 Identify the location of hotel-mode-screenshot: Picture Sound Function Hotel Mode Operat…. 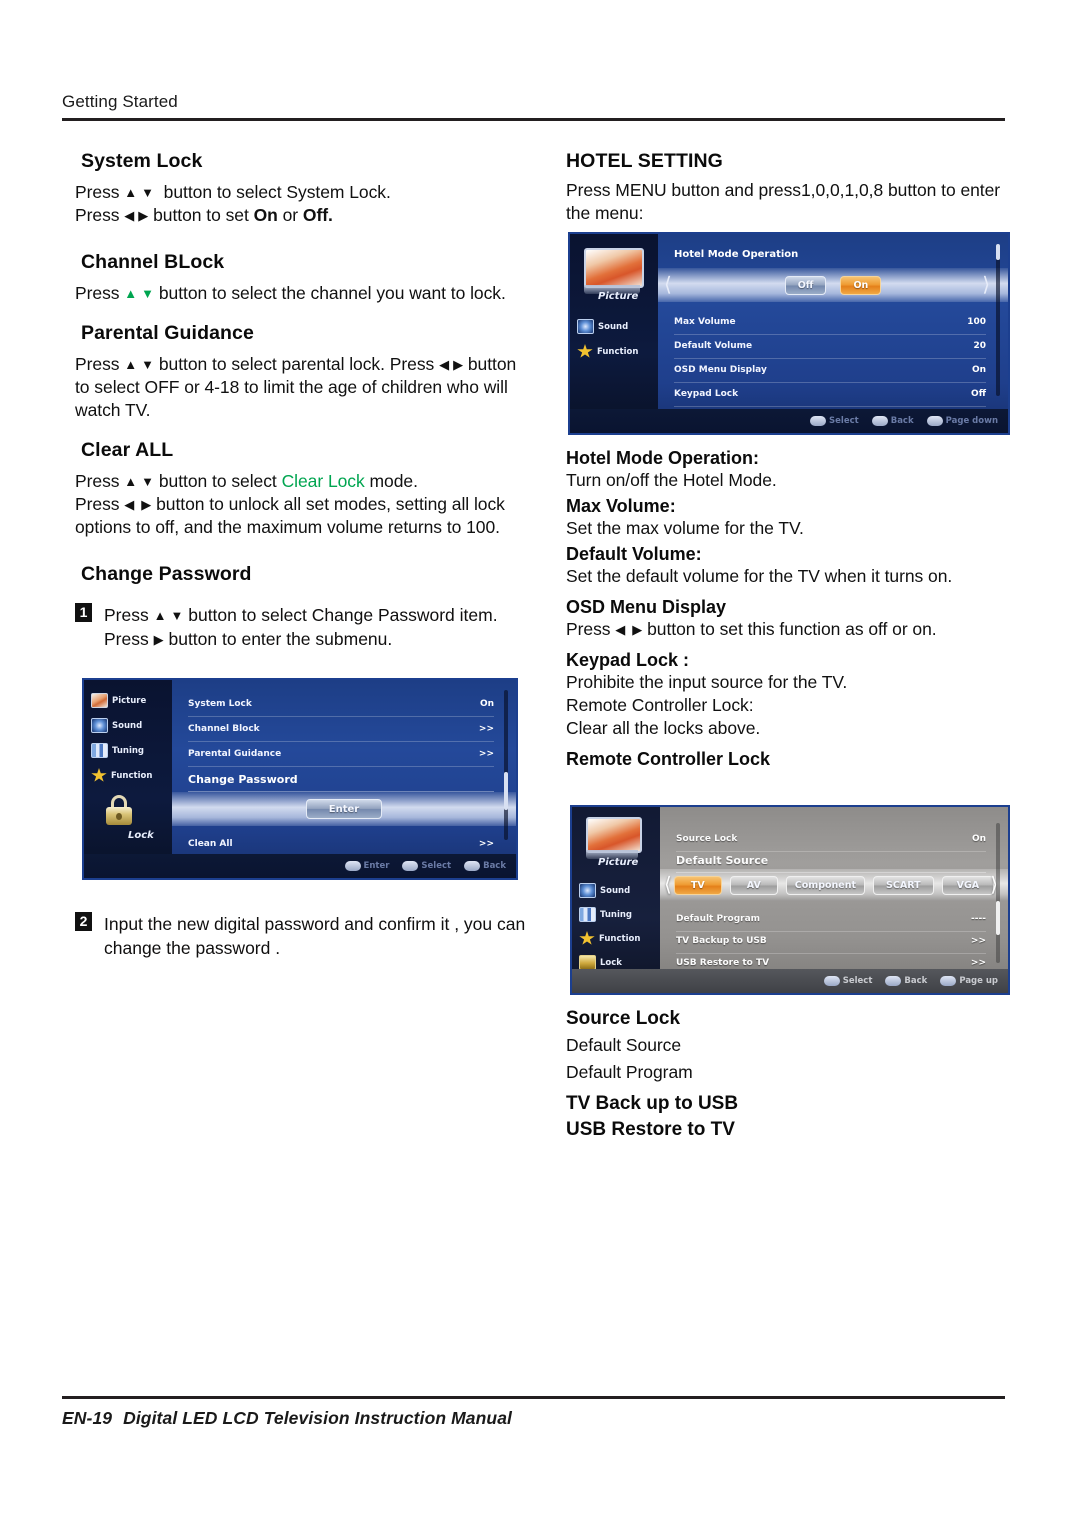
(789, 333).